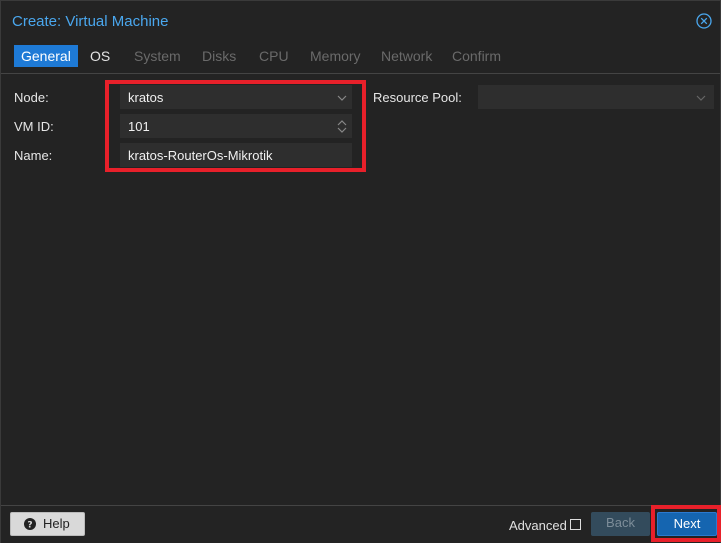 The width and height of the screenshot is (721, 543). Describe the element at coordinates (417, 97) in the screenshot. I see `resource-pool-label: Resource Pool:` at that location.